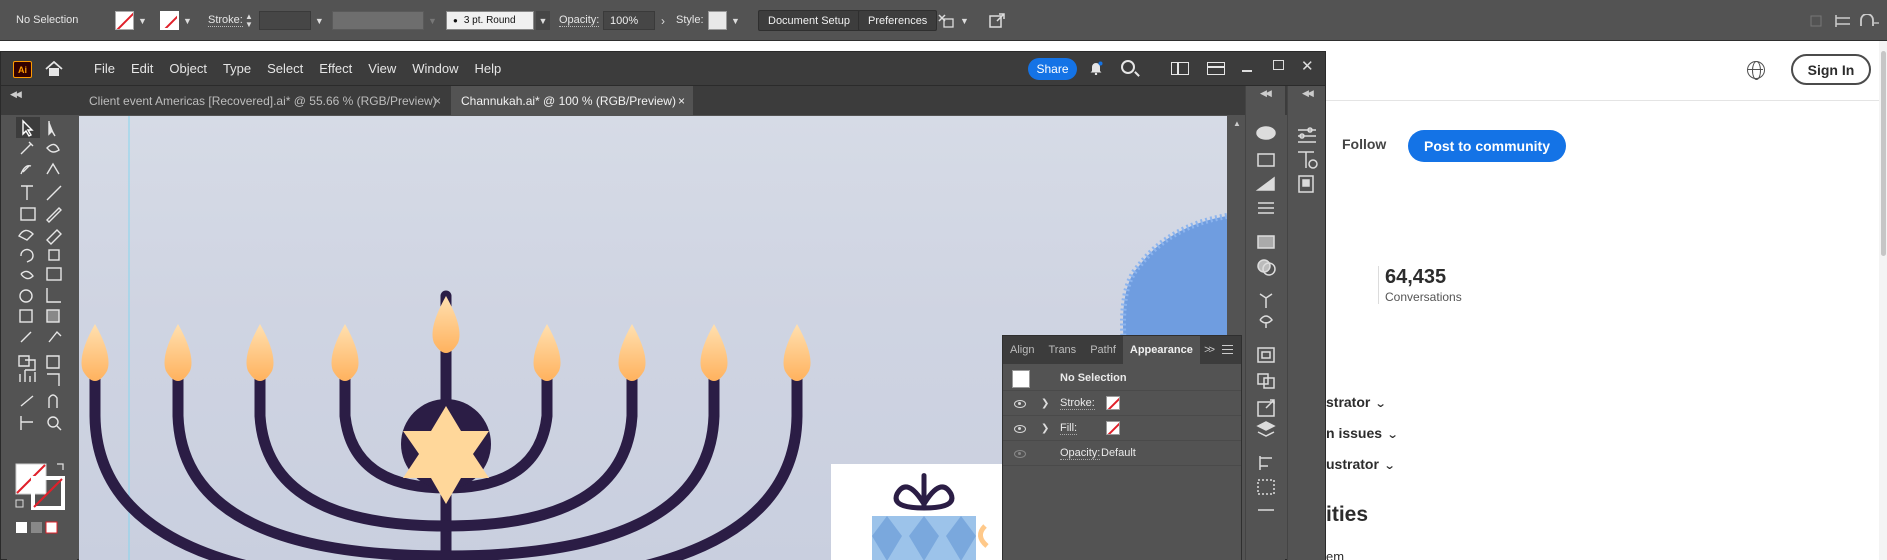 This screenshot has width=1887, height=560. What do you see at coordinates (16, 94) in the screenshot?
I see `collapse-toolbar-icon: ◀◀` at bounding box center [16, 94].